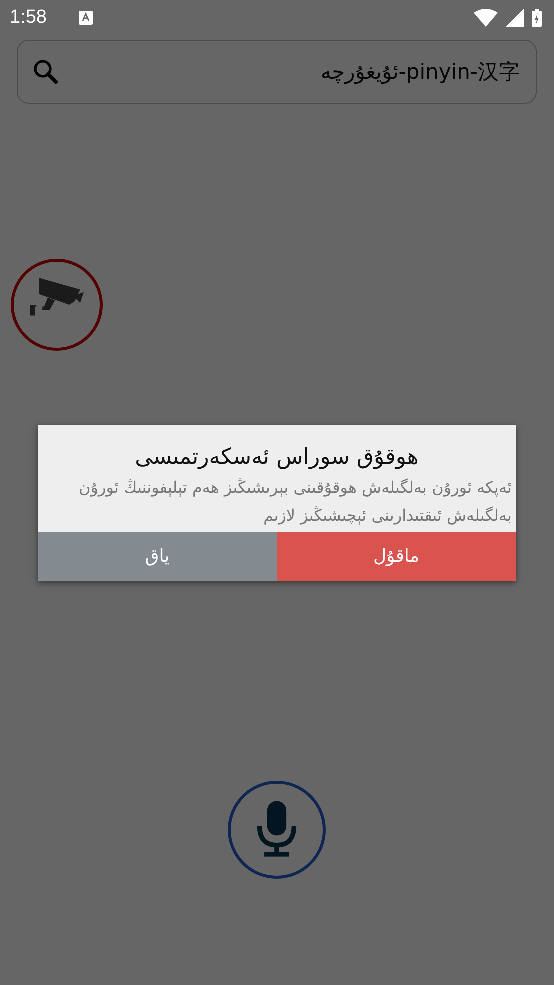 The image size is (554, 985). What do you see at coordinates (486, 18) in the screenshot?
I see `wifi-icon` at bounding box center [486, 18].